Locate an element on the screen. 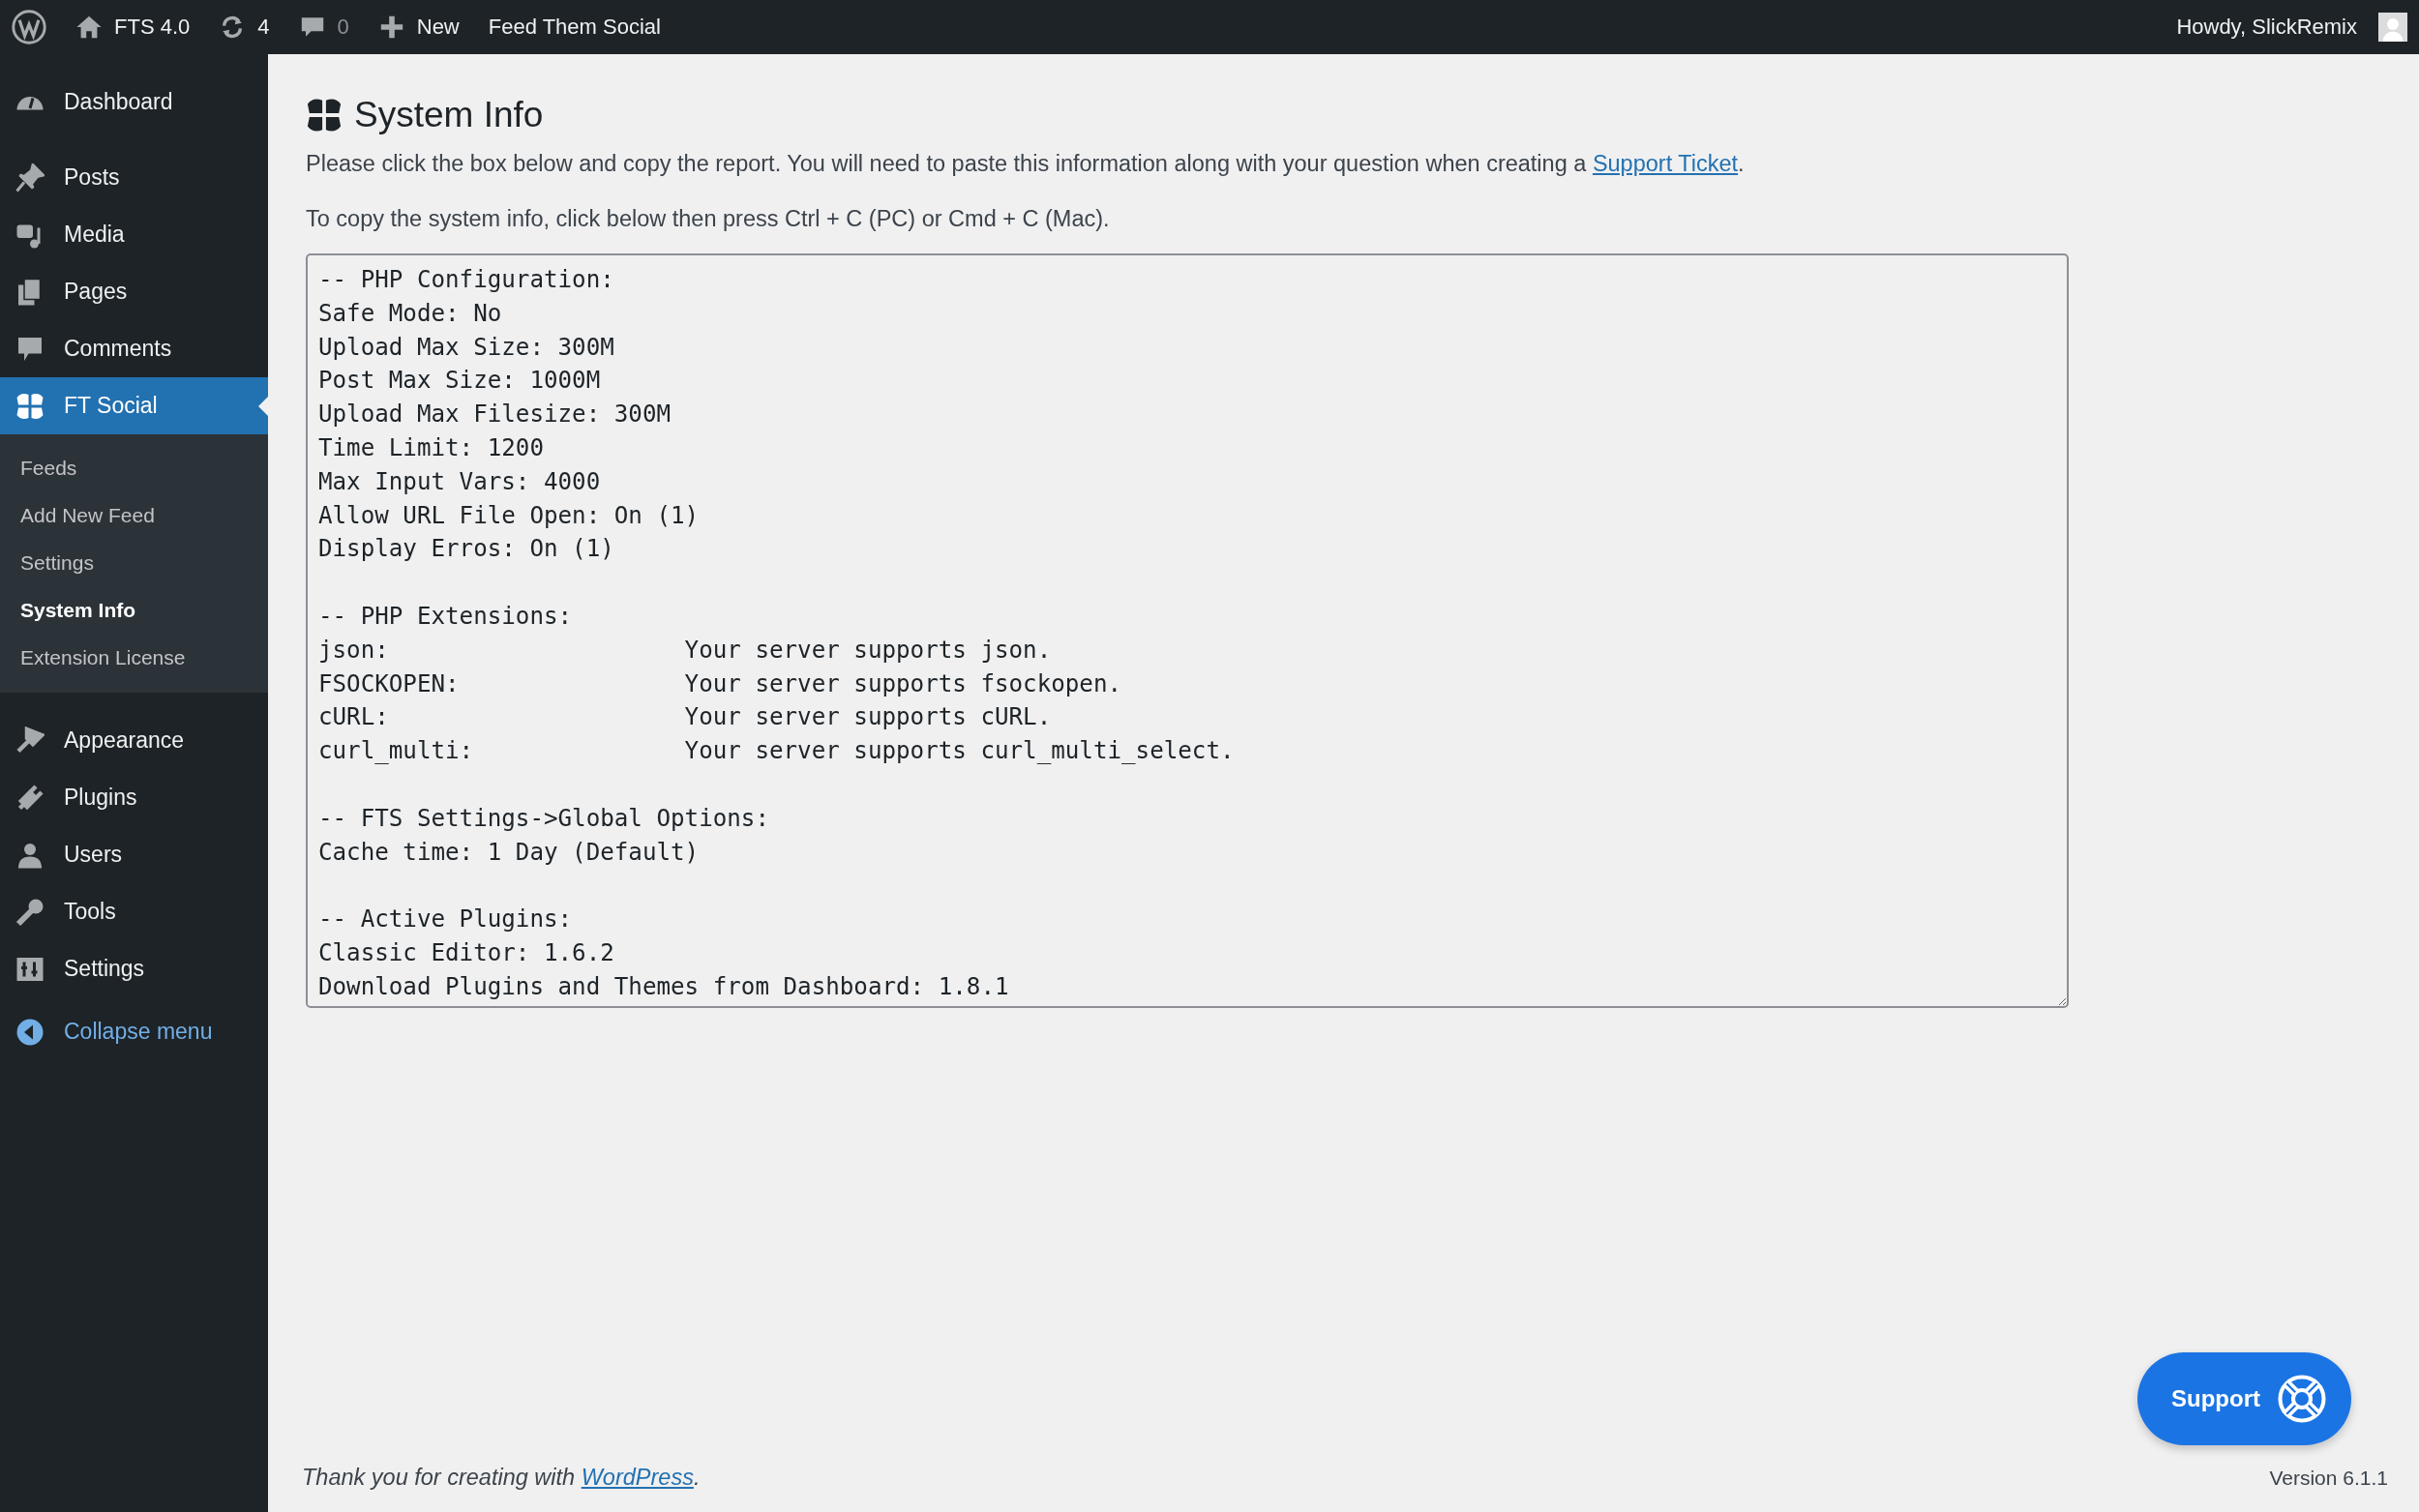 This screenshot has height=1512, width=2419. menu-item: Tools is located at coordinates (134, 911).